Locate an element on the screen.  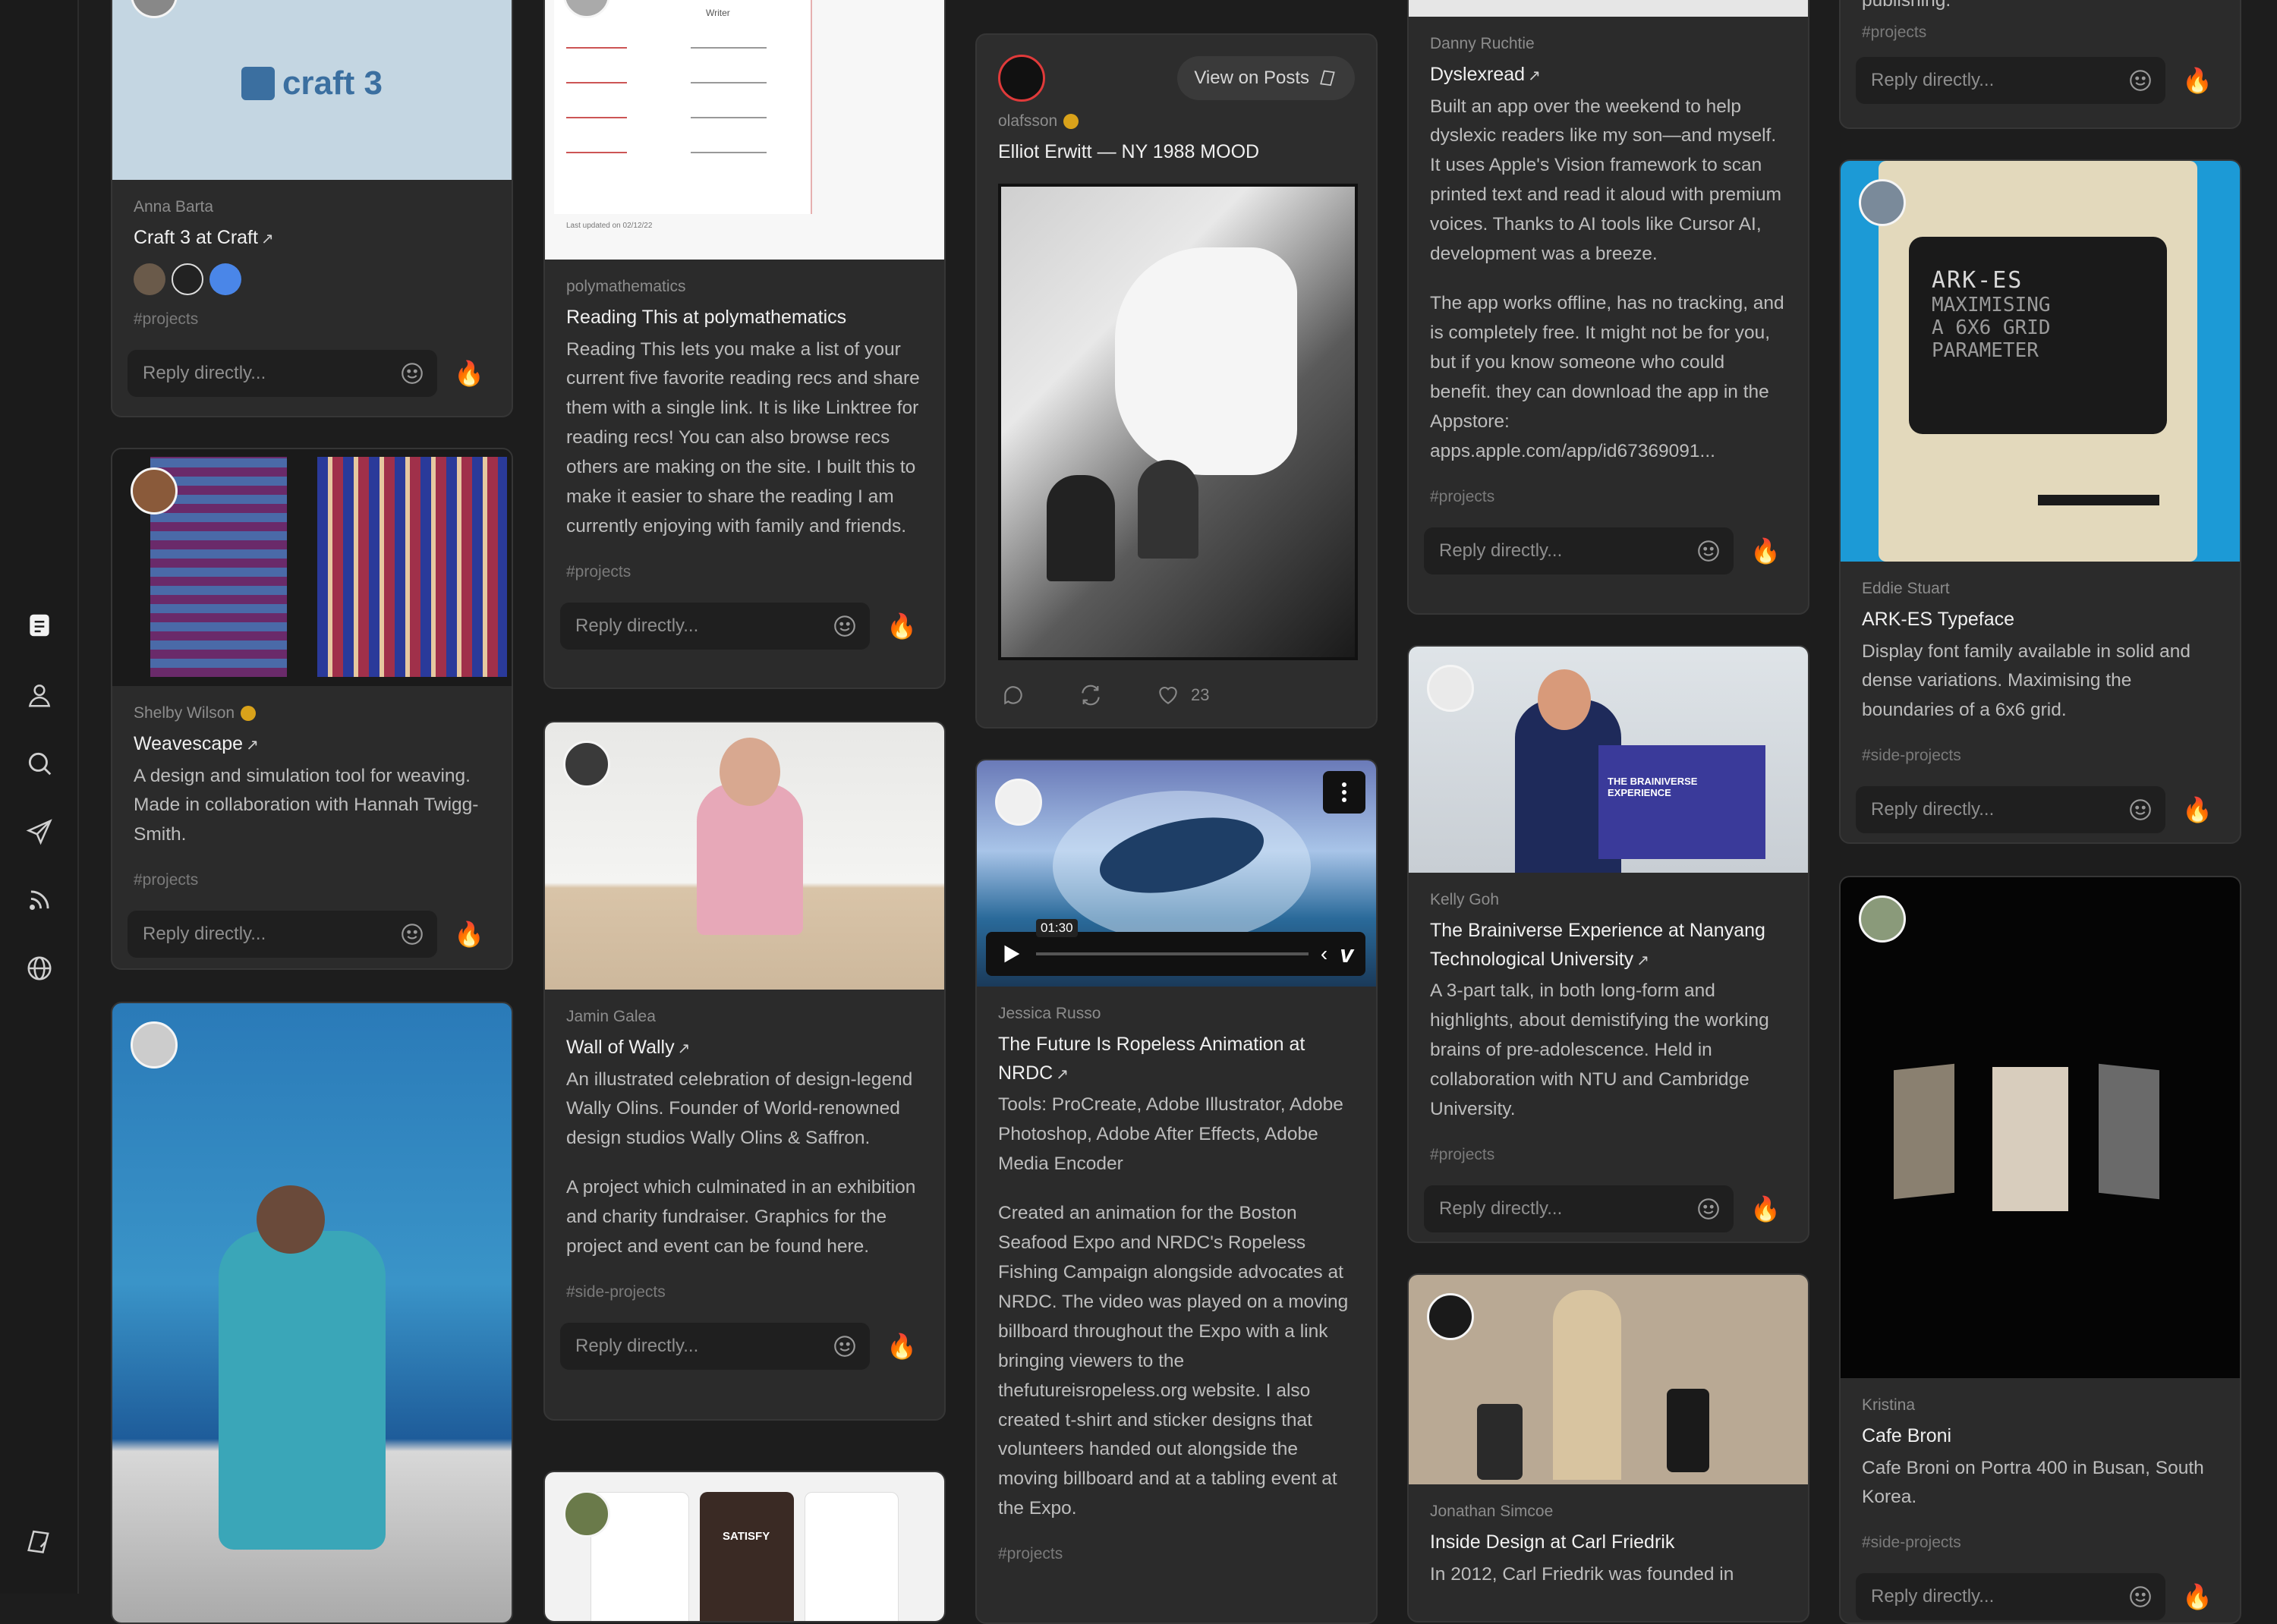
repost-icon is located at coordinates (1091, 695).